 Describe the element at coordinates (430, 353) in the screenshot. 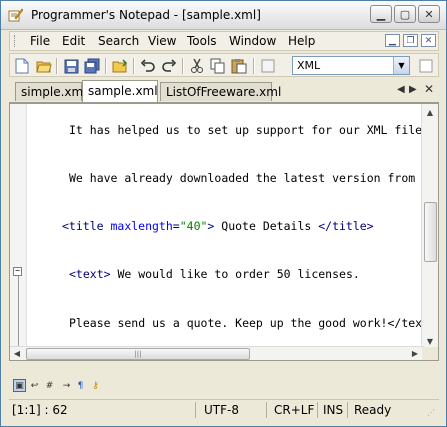

I see `scroll-corner` at that location.